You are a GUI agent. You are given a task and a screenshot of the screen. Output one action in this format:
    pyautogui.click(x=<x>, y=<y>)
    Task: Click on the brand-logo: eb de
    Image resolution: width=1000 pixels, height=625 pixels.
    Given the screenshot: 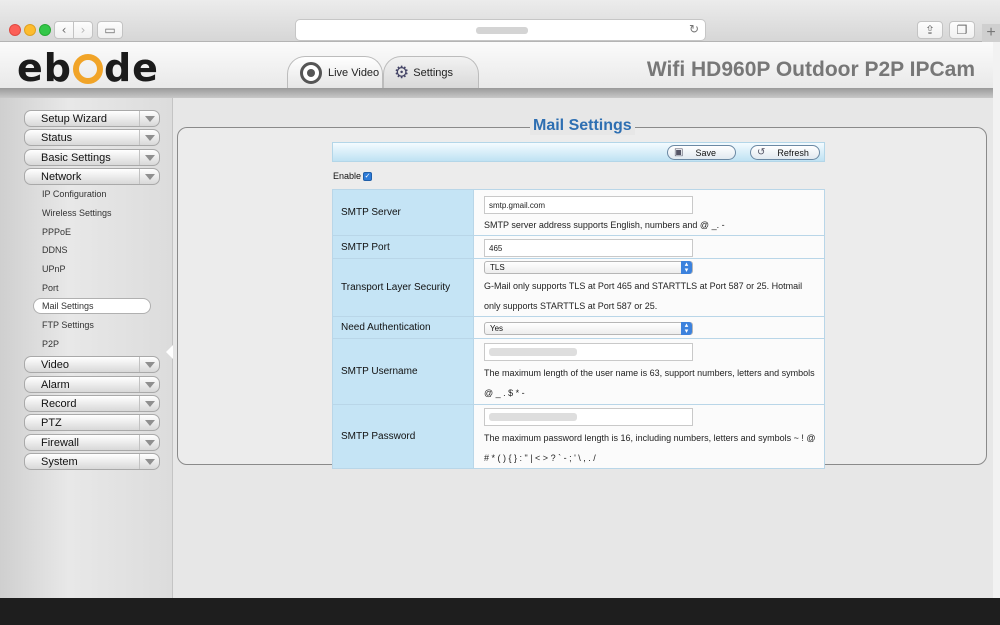 What is the action you would take?
    pyautogui.click(x=88, y=68)
    